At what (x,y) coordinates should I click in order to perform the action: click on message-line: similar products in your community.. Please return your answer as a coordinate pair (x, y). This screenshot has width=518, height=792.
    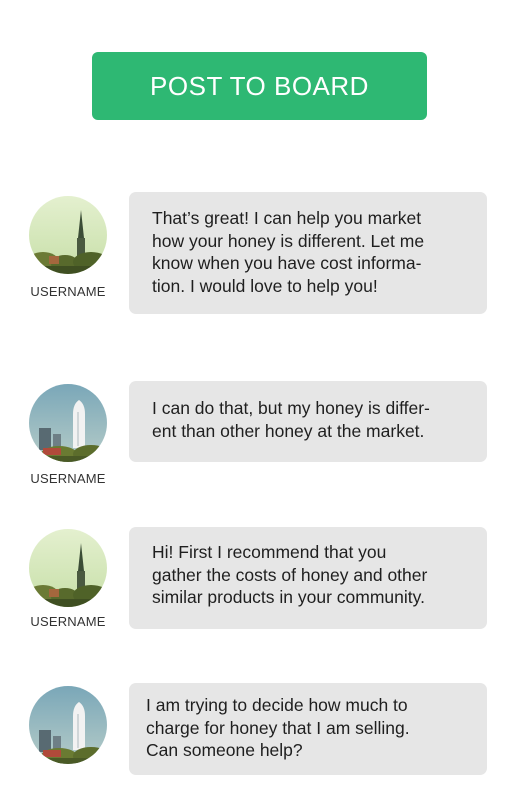
    Looking at the image, I should click on (288, 597).